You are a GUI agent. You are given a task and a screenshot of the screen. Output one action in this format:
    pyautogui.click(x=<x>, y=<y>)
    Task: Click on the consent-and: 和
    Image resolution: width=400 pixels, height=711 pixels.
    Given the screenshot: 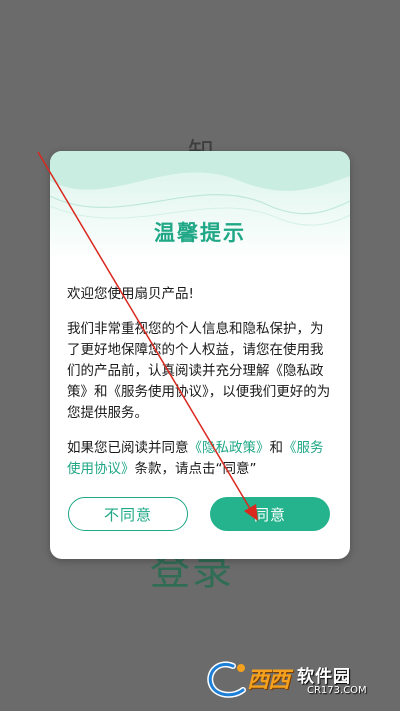 What is the action you would take?
    pyautogui.click(x=276, y=448)
    